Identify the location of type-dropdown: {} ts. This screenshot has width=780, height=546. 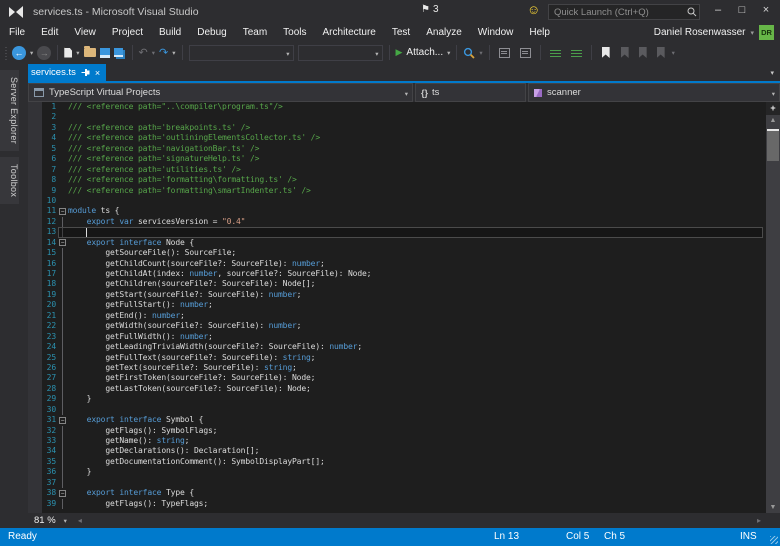
(470, 92).